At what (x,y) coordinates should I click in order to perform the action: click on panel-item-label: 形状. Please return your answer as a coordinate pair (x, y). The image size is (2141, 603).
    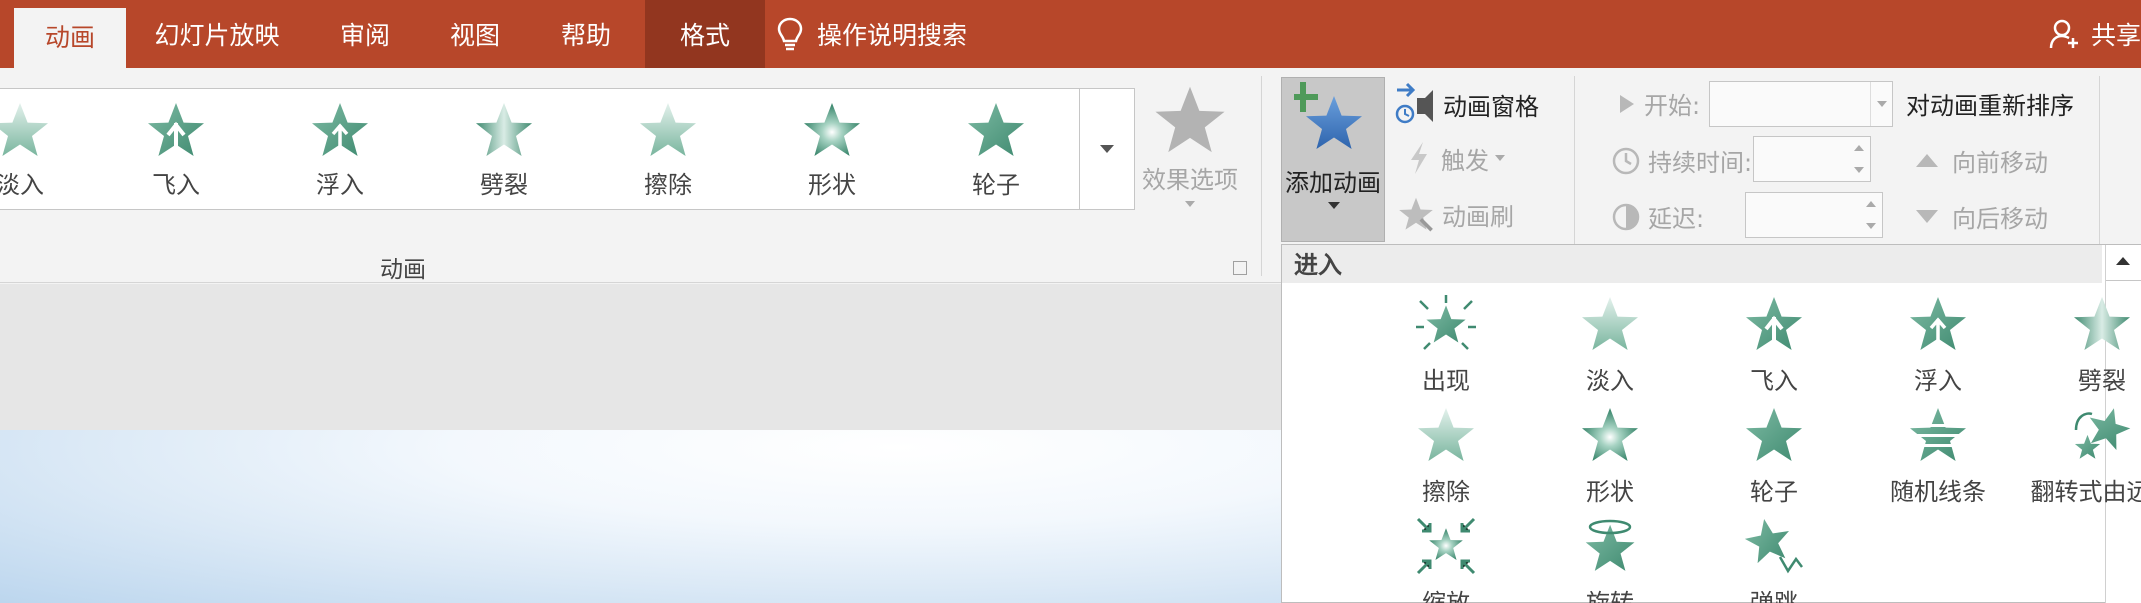
    Looking at the image, I should click on (1610, 492).